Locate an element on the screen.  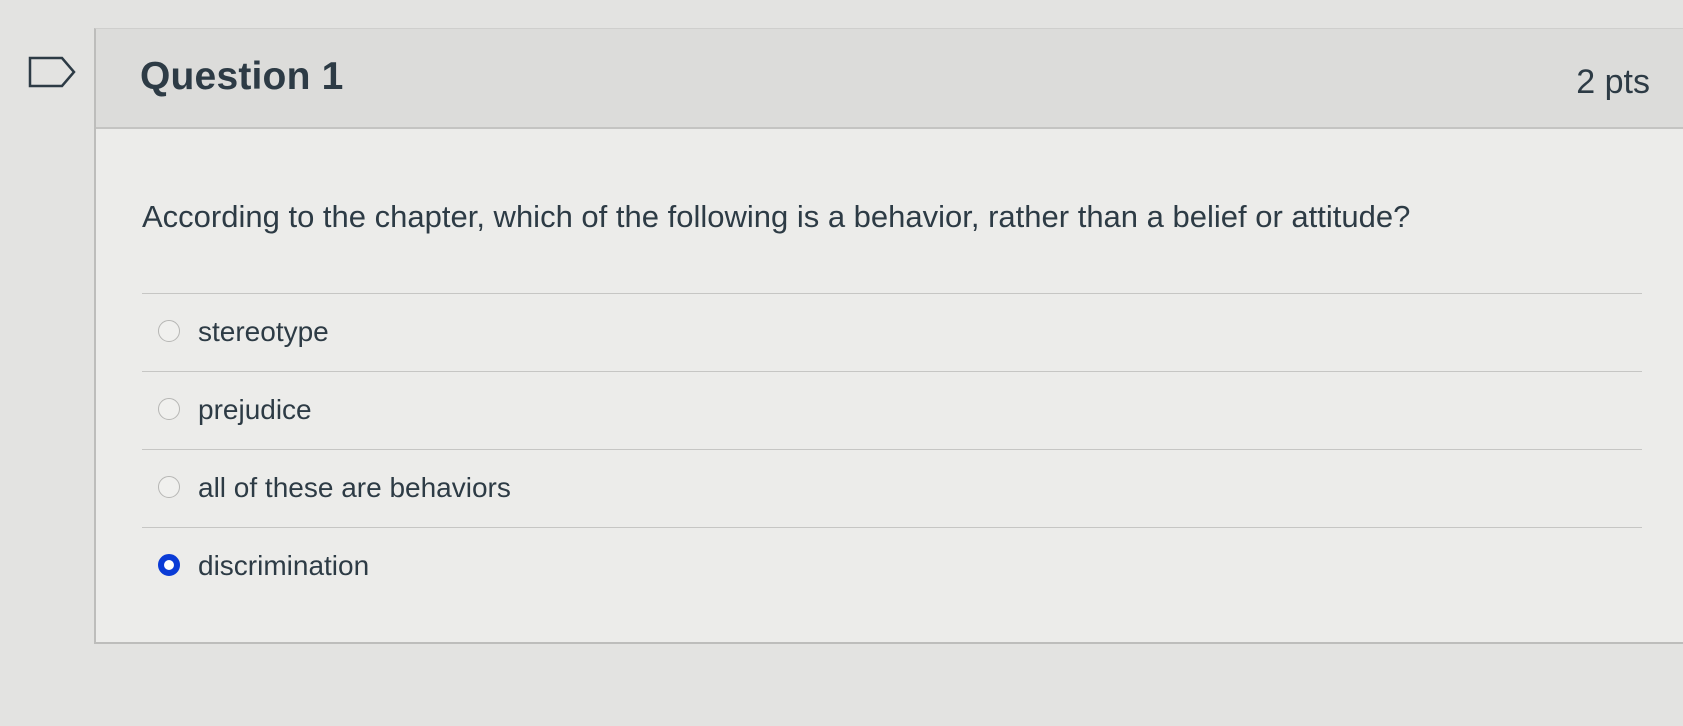
answer-option: stereotype is located at coordinates (892, 332).